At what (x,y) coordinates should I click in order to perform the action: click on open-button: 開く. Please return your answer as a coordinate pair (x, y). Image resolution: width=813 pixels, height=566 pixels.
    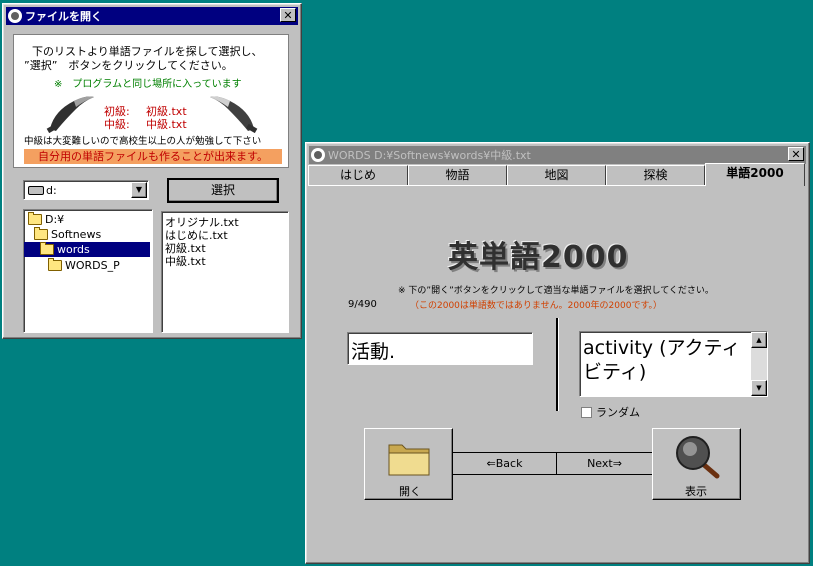
    Looking at the image, I should click on (408, 464).